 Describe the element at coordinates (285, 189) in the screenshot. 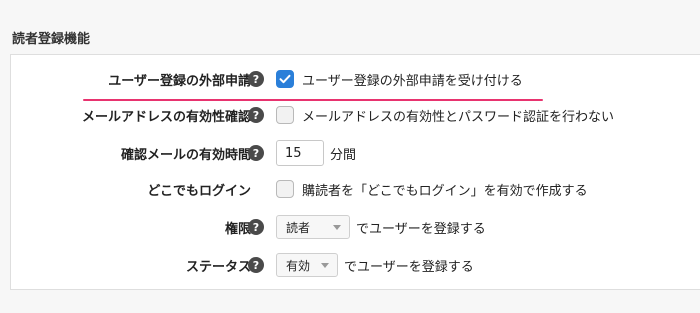

I see `dokodemo-login-checkbox` at that location.